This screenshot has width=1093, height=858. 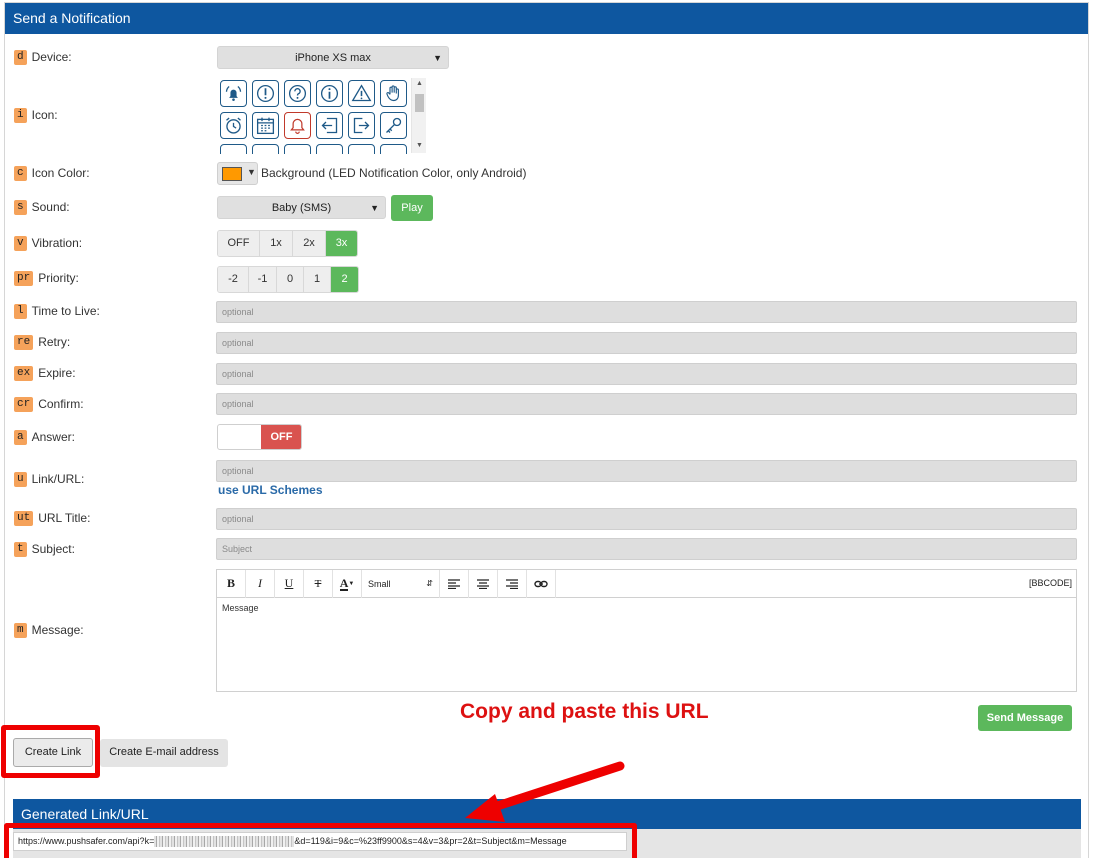 I want to click on create-email-button: Create E-mail address, so click(x=164, y=753).